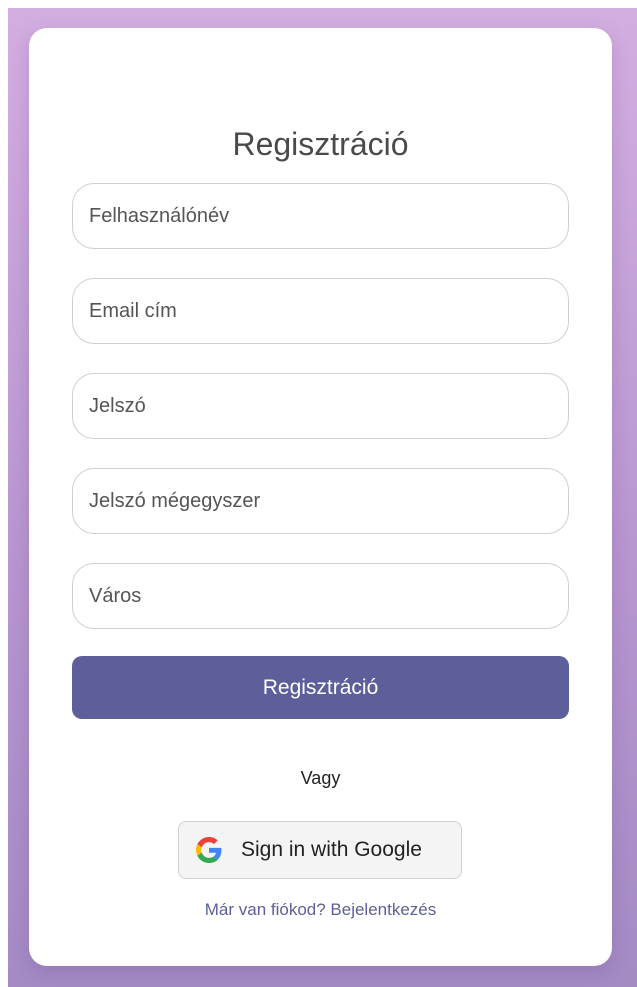  I want to click on google-sign-in-label: Sign in with Google, so click(331, 849).